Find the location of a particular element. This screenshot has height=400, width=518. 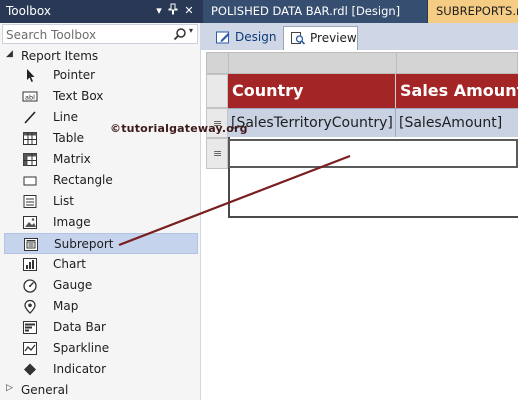

column-handles is located at coordinates (362, 63).